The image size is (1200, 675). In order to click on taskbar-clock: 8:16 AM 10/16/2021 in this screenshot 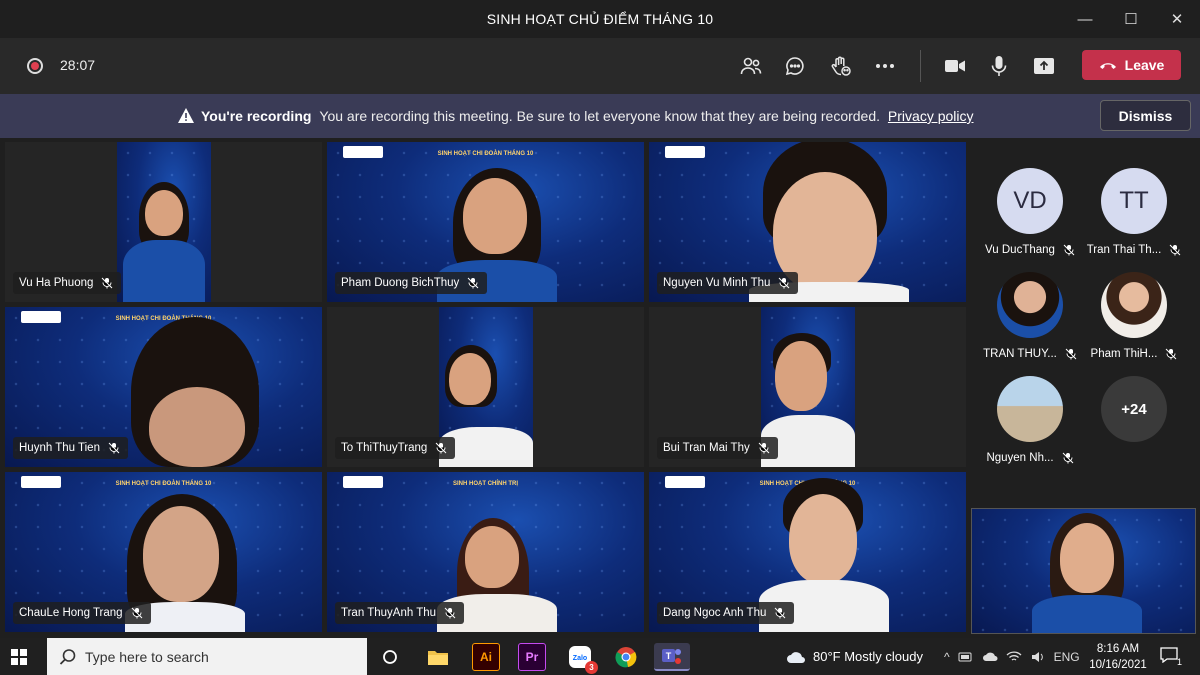, I will do `click(1118, 657)`.